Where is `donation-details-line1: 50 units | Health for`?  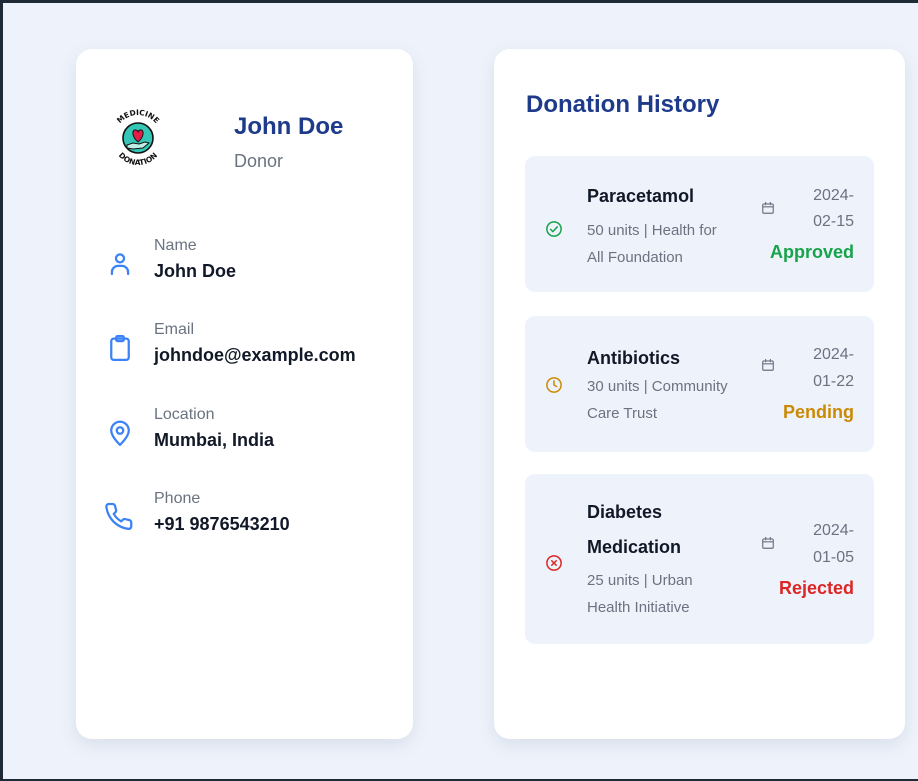 donation-details-line1: 50 units | Health for is located at coordinates (652, 230).